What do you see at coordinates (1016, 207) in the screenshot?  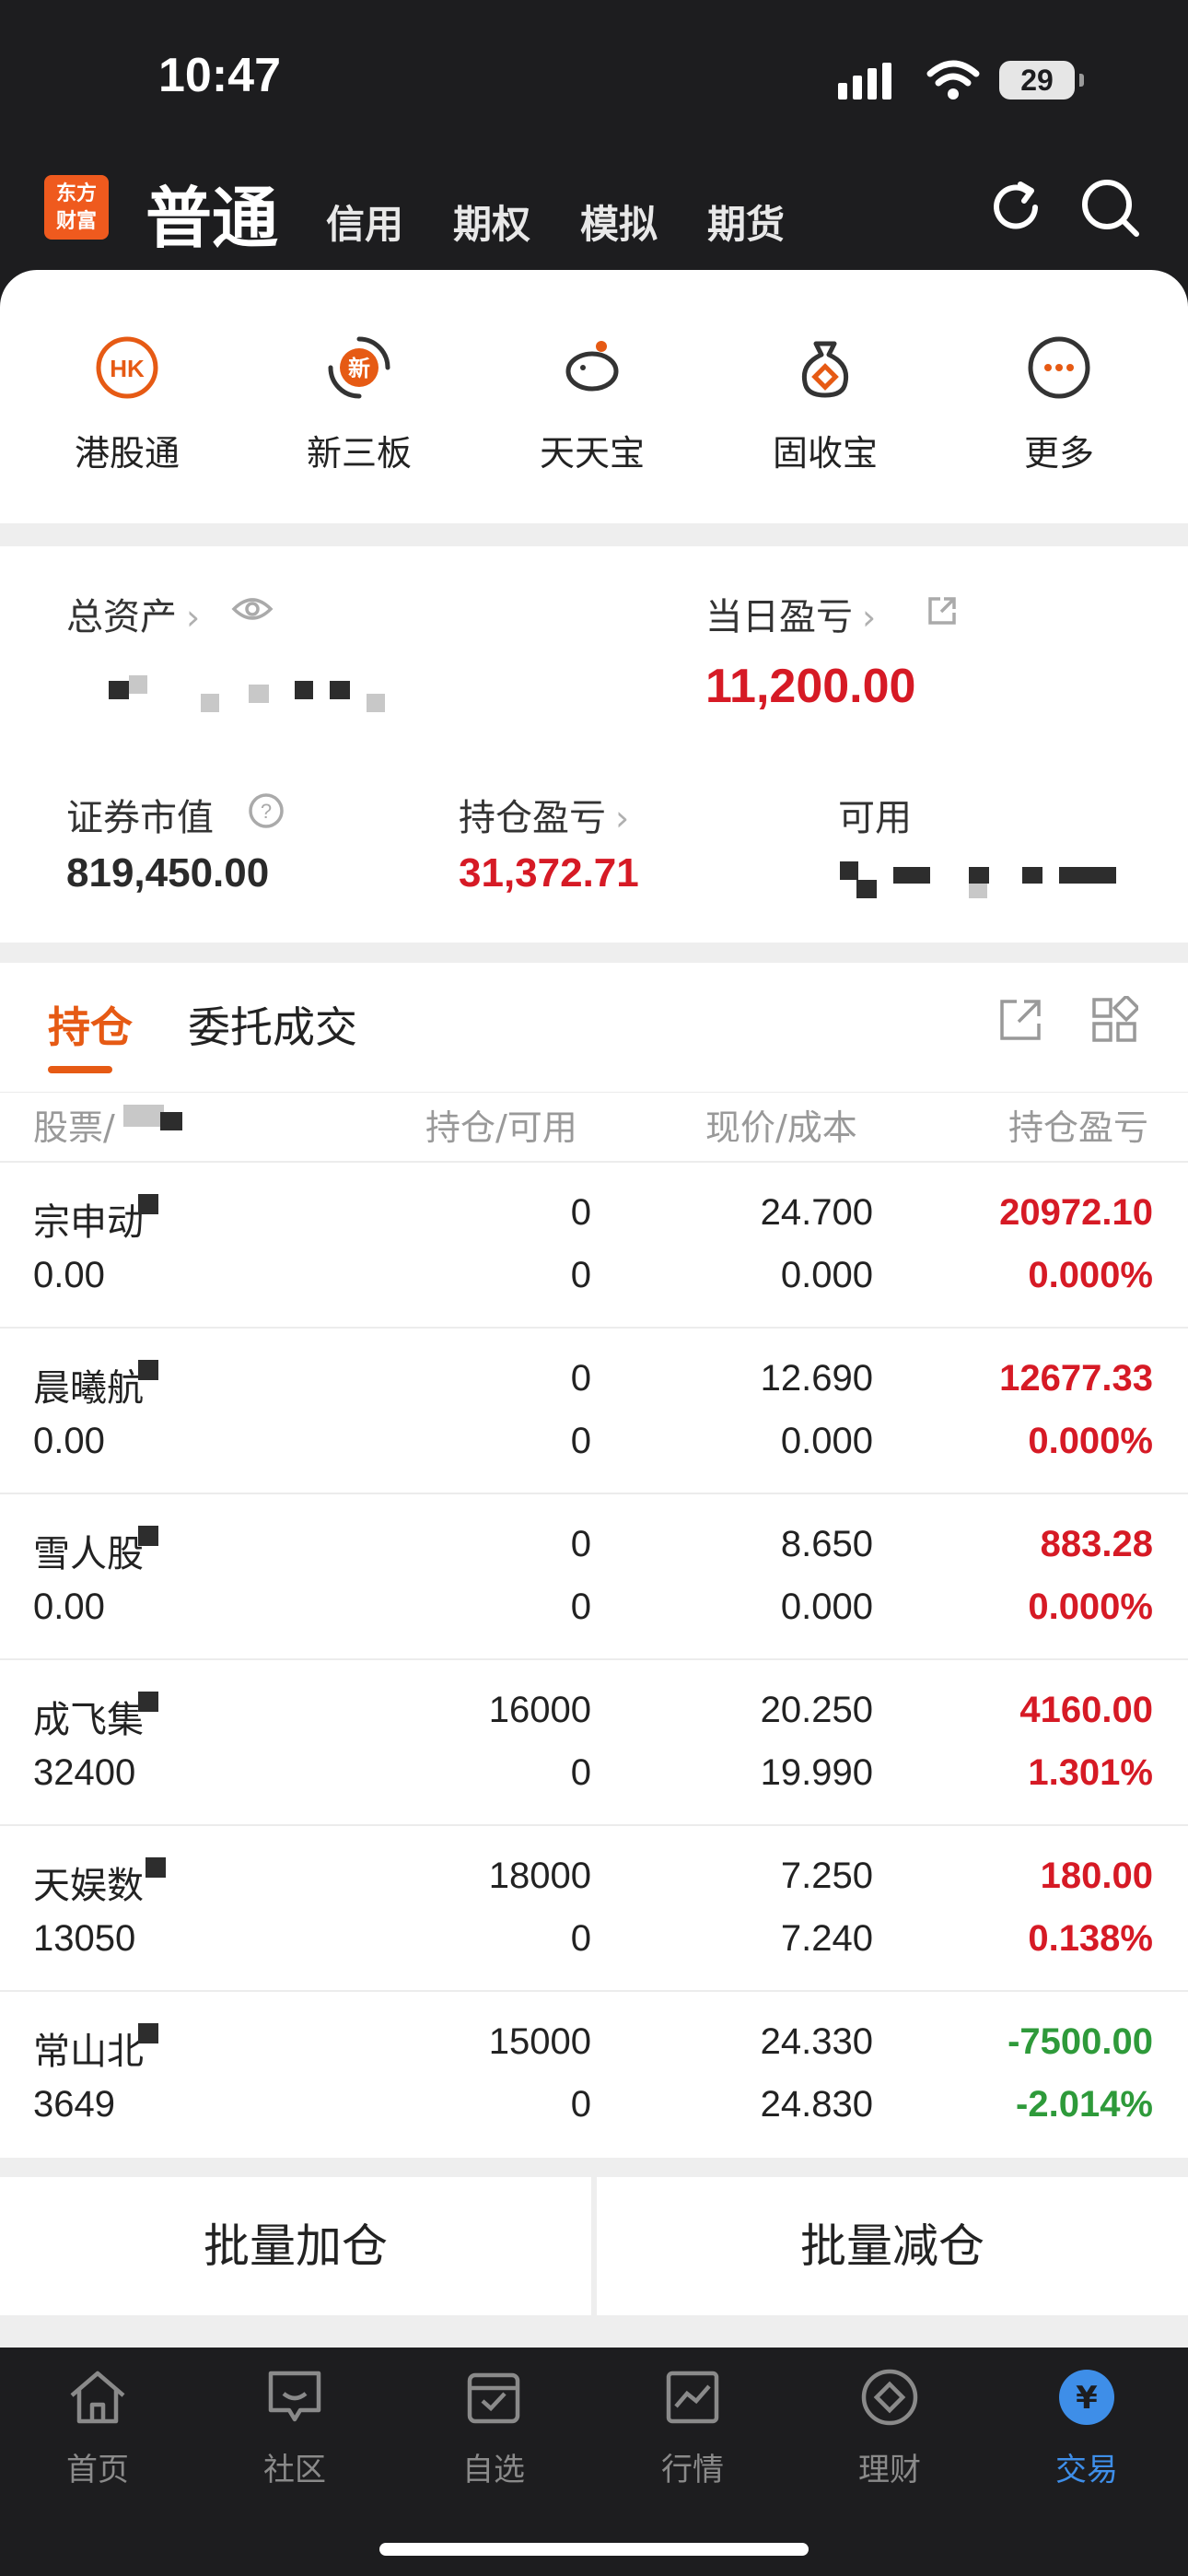 I see `refresh-icon` at bounding box center [1016, 207].